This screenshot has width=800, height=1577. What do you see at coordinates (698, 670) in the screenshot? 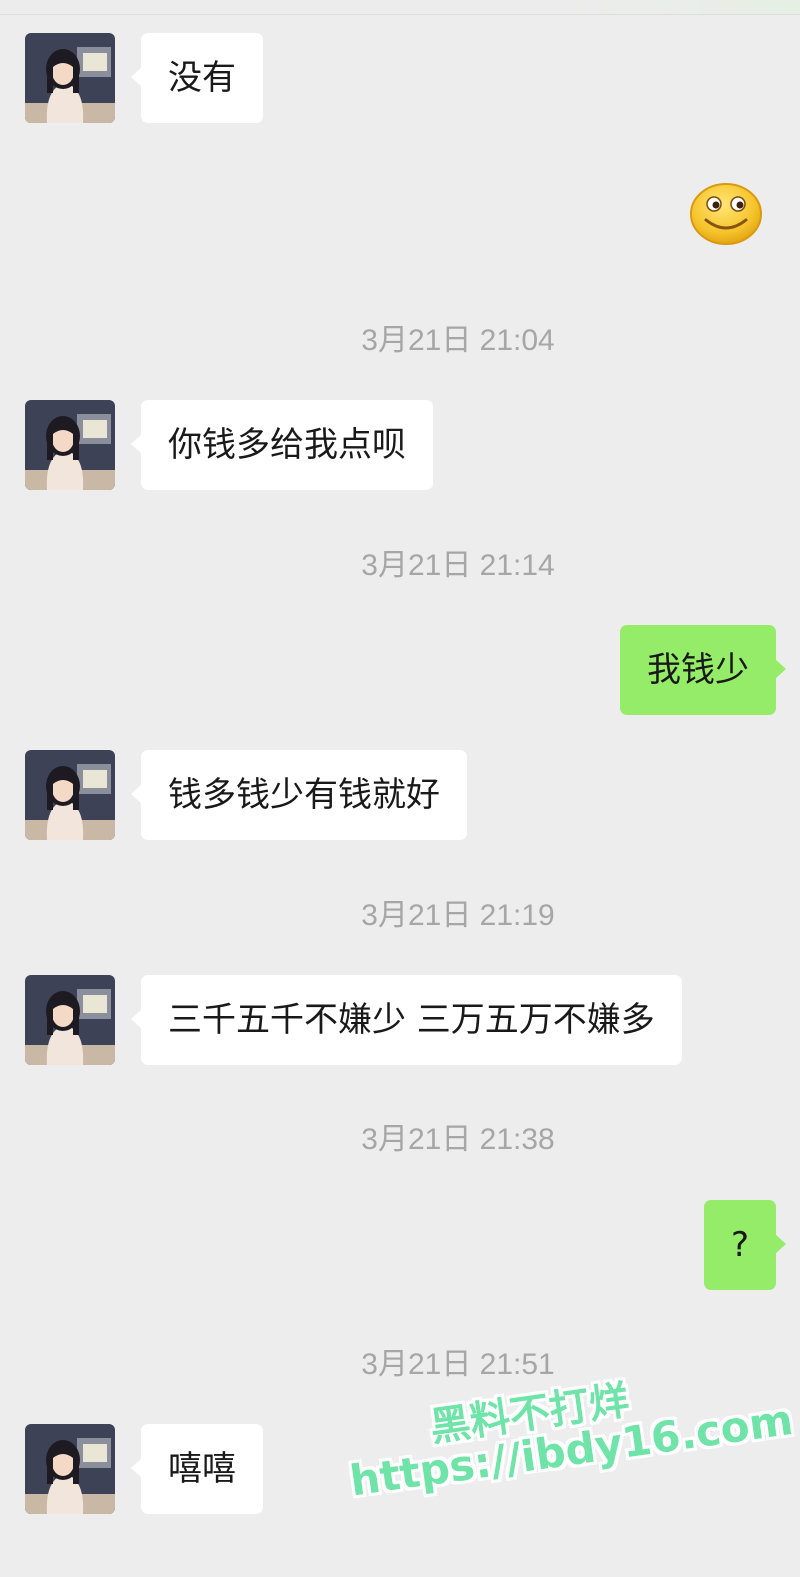
I see `message-text: 我钱少` at bounding box center [698, 670].